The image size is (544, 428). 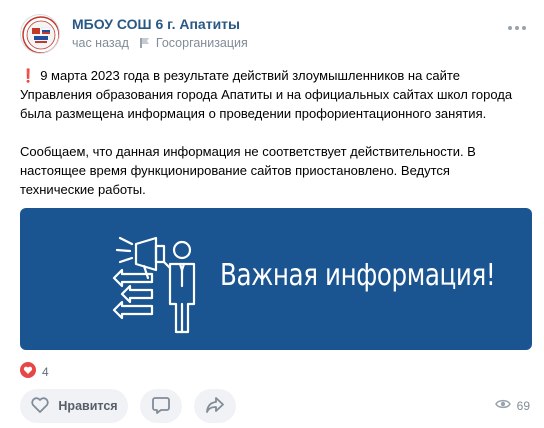 I want to click on pin-icon, so click(x=144, y=43).